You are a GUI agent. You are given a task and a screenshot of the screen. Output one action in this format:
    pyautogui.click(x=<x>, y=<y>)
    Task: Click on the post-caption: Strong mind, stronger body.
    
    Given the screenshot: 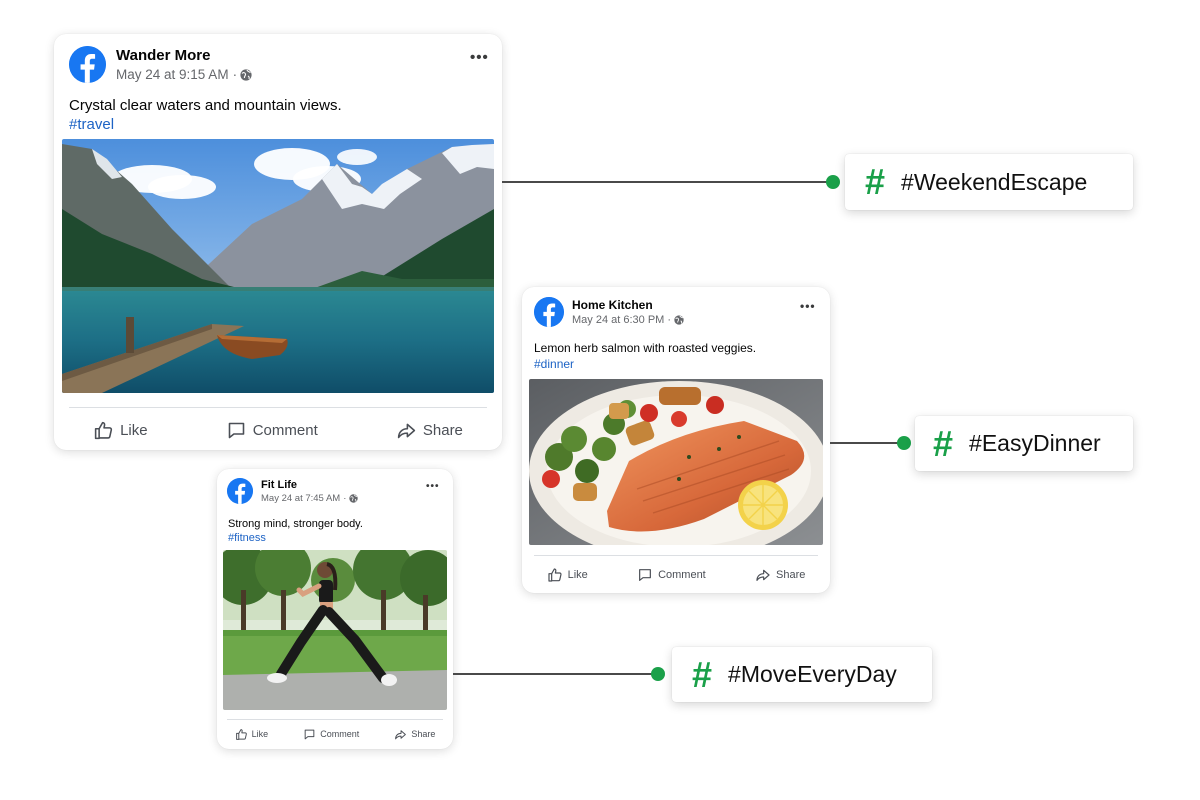 What is the action you would take?
    pyautogui.click(x=295, y=524)
    